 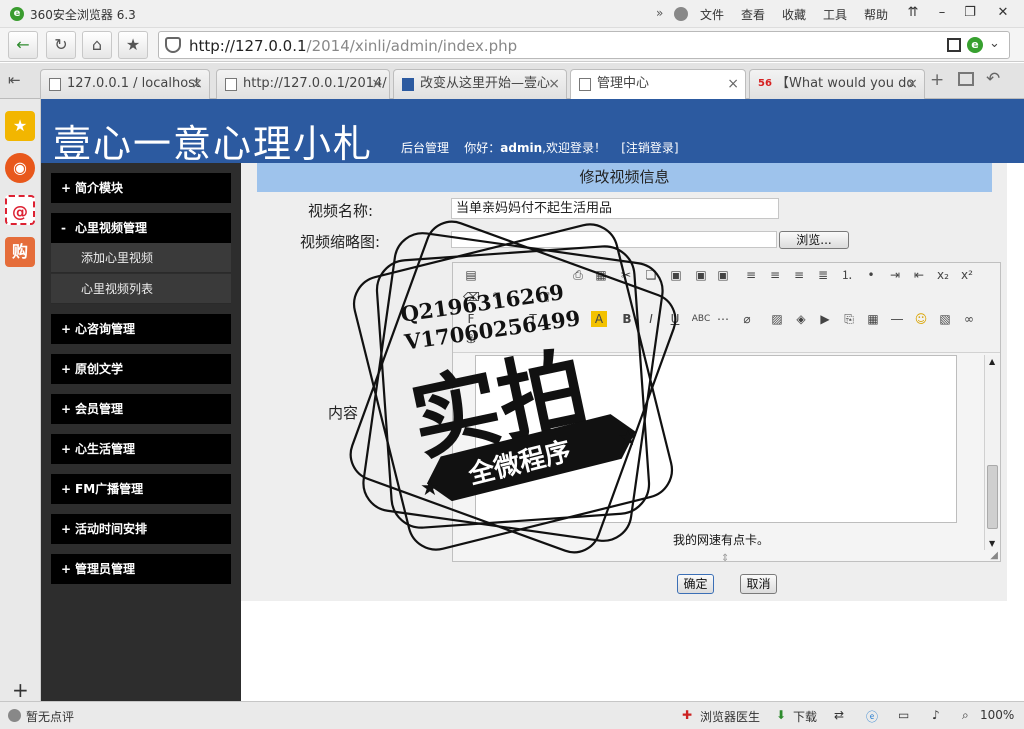 I want to click on emoticon-icon: ☺, so click(x=921, y=319).